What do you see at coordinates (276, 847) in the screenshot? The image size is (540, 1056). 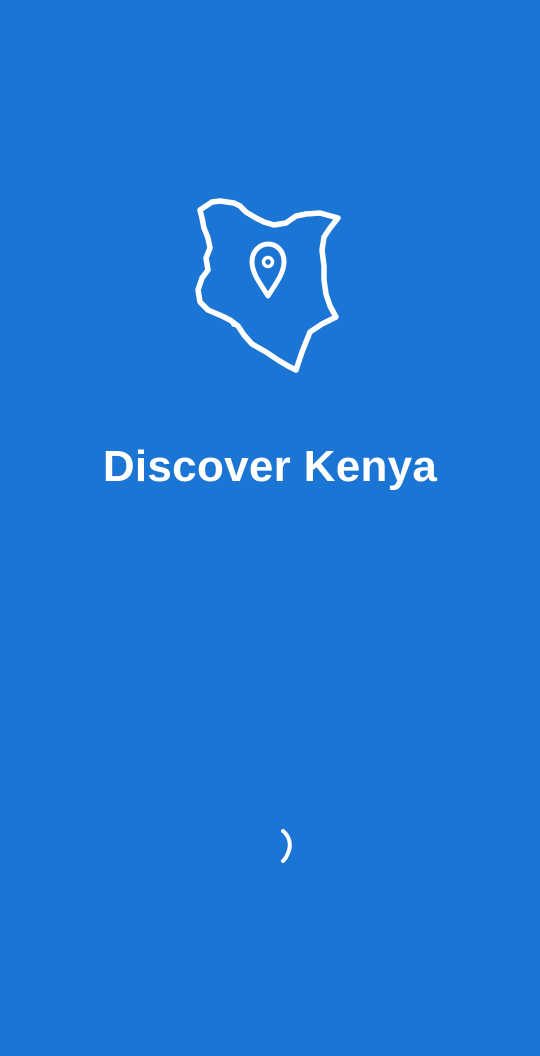 I see `loading-spinner-icon` at bounding box center [276, 847].